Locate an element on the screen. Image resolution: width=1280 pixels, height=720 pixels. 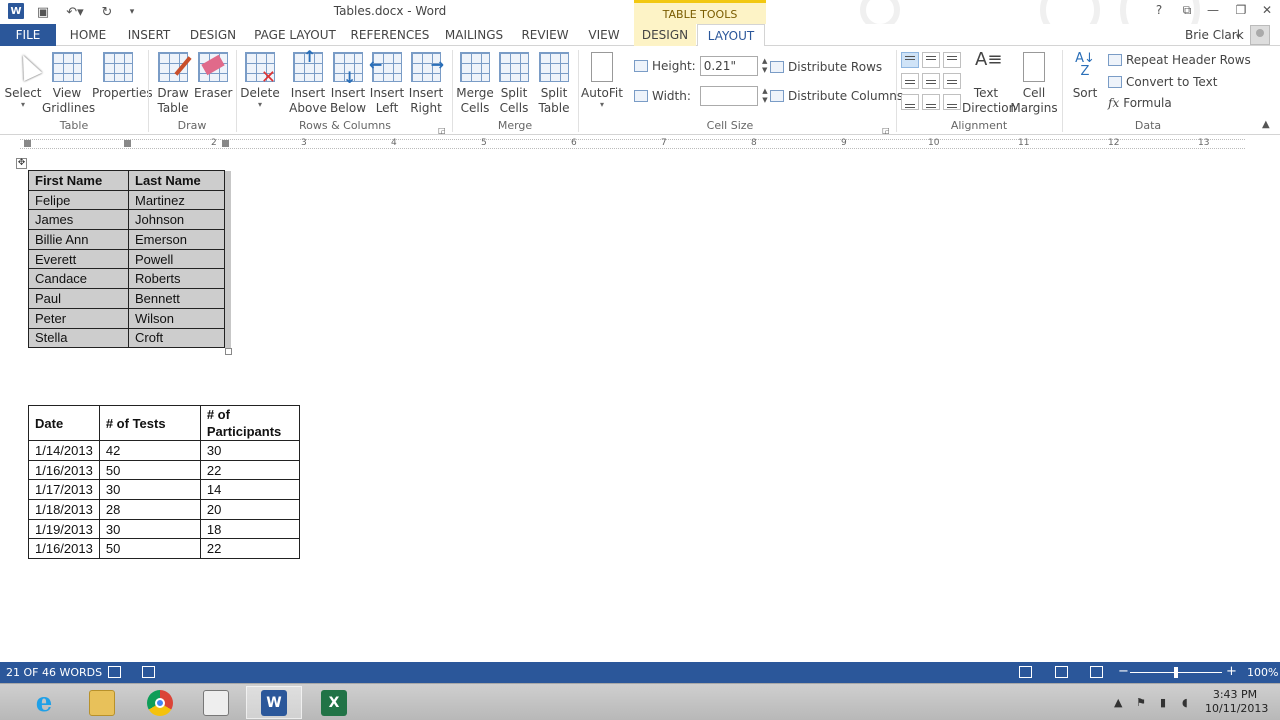
table-cell: 42 is located at coordinates (149, 450).